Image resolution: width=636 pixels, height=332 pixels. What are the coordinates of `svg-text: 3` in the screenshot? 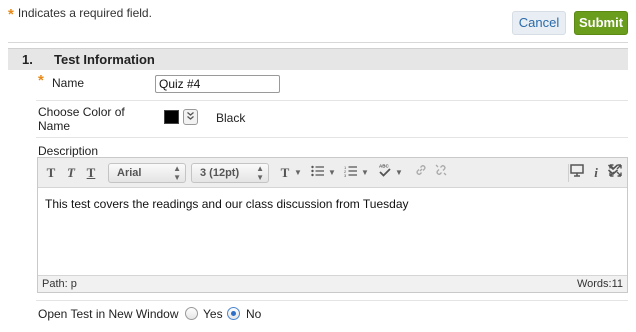 It's located at (345, 175).